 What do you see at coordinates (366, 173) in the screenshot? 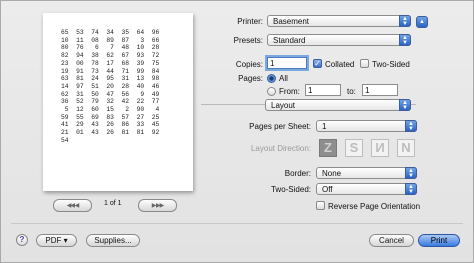
I see `border-popup: None ▲ ▼` at bounding box center [366, 173].